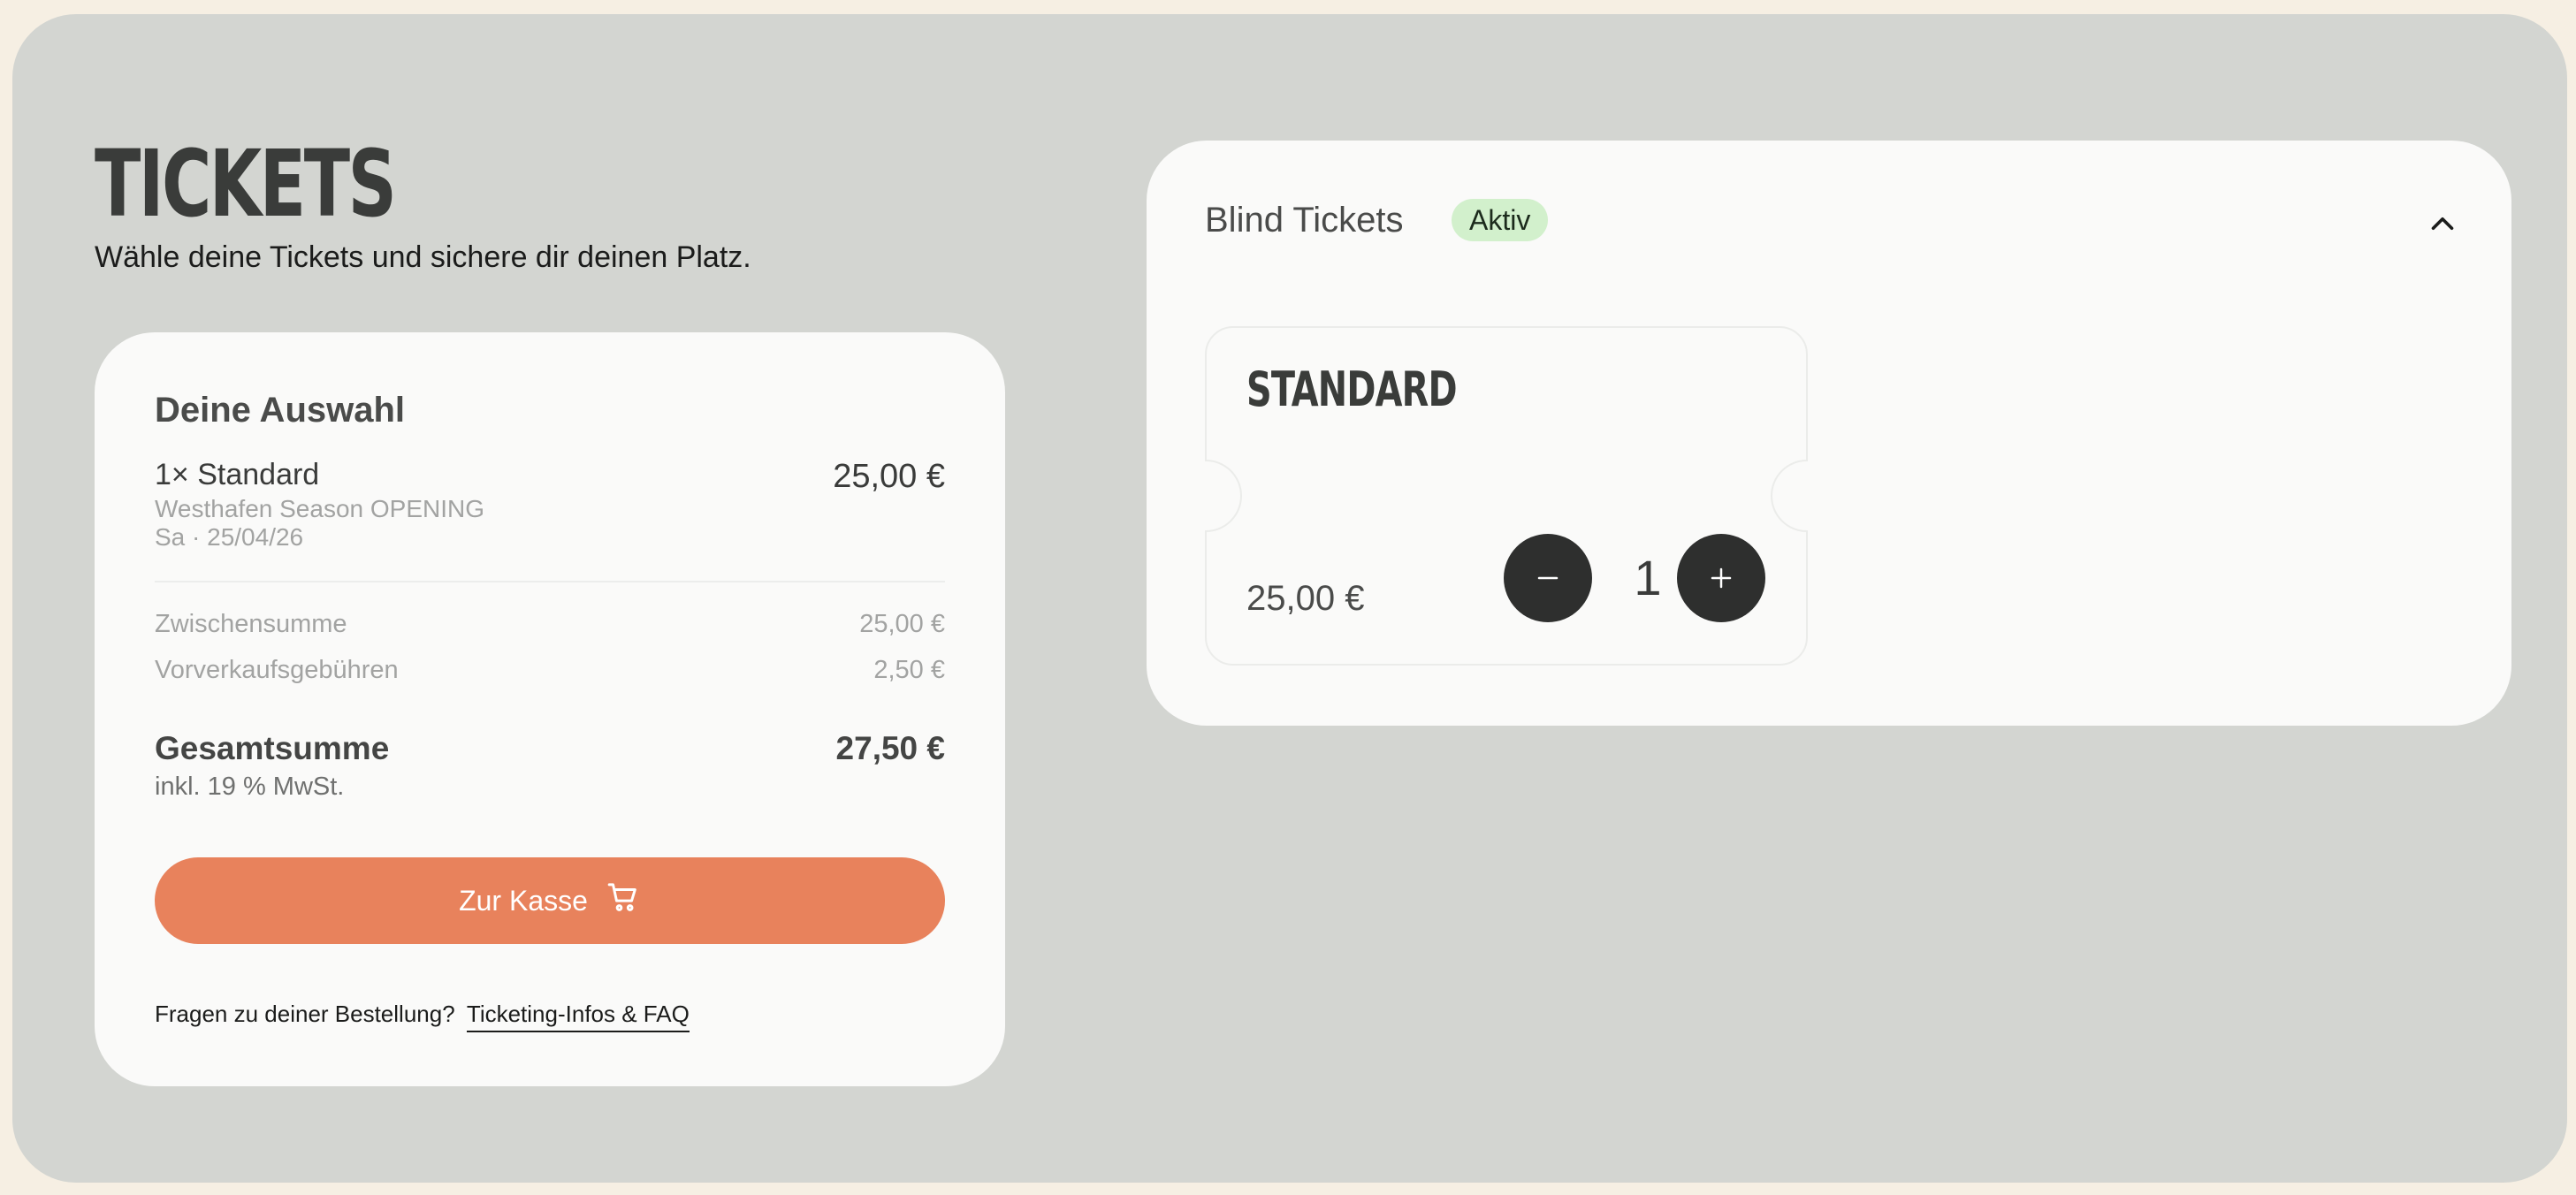  I want to click on chevron-up-icon, so click(2442, 224).